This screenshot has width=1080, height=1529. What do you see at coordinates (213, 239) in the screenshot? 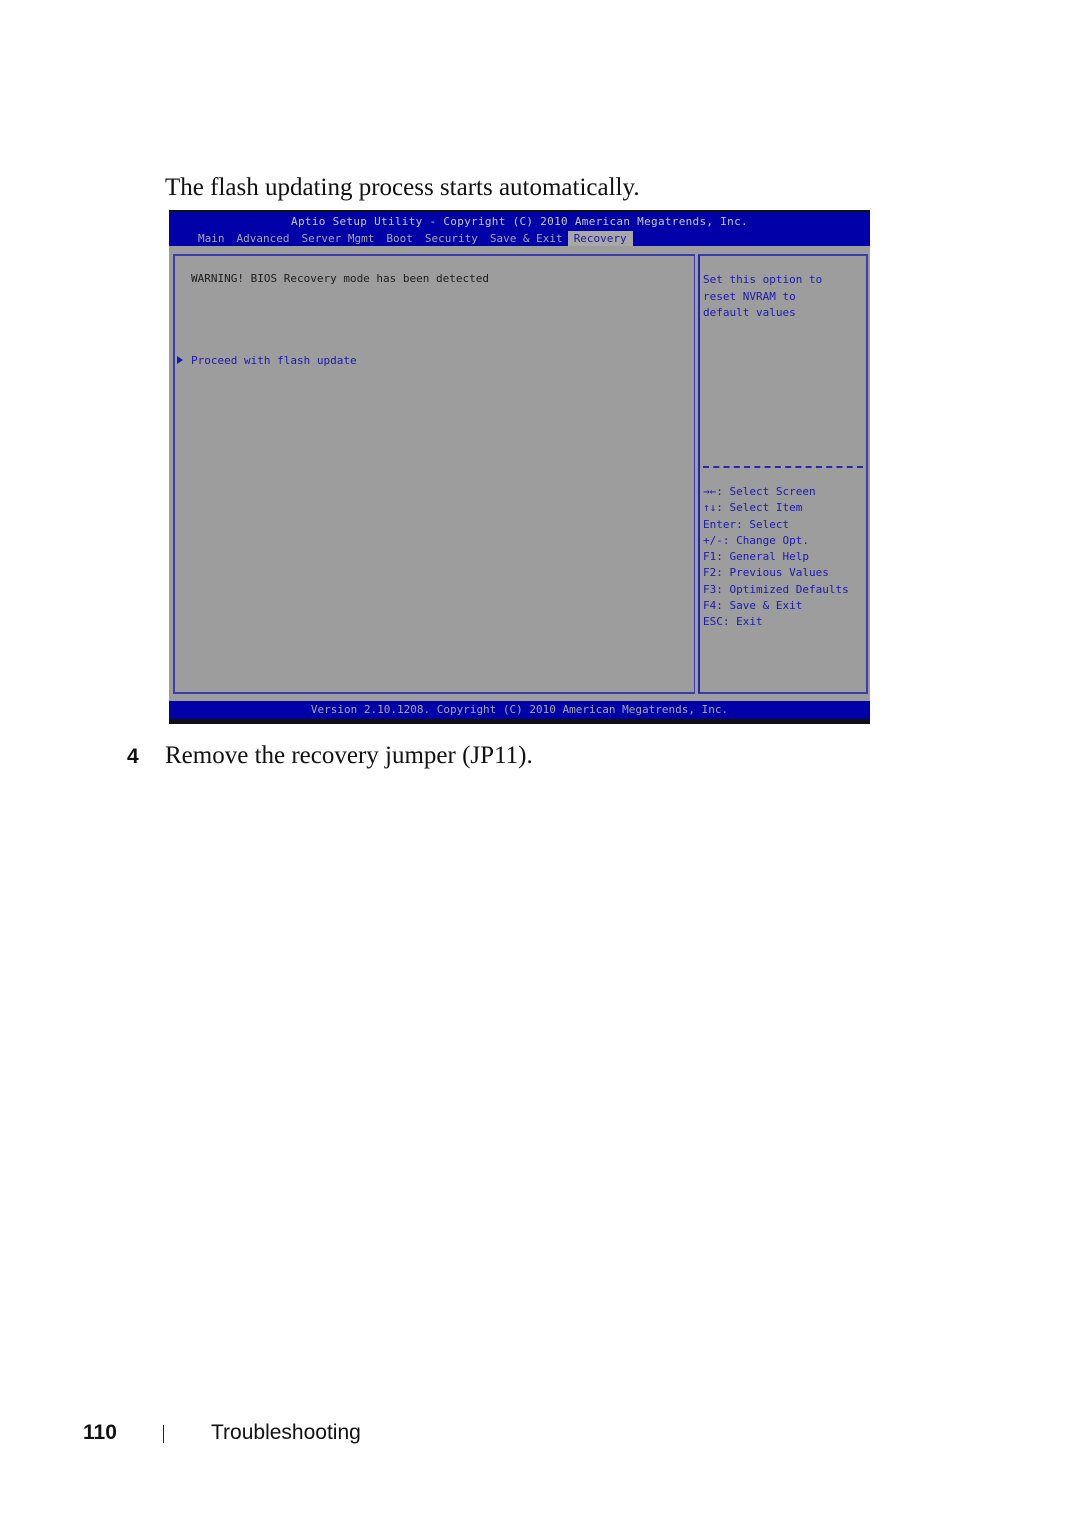
I see `tab-main: Main` at bounding box center [213, 239].